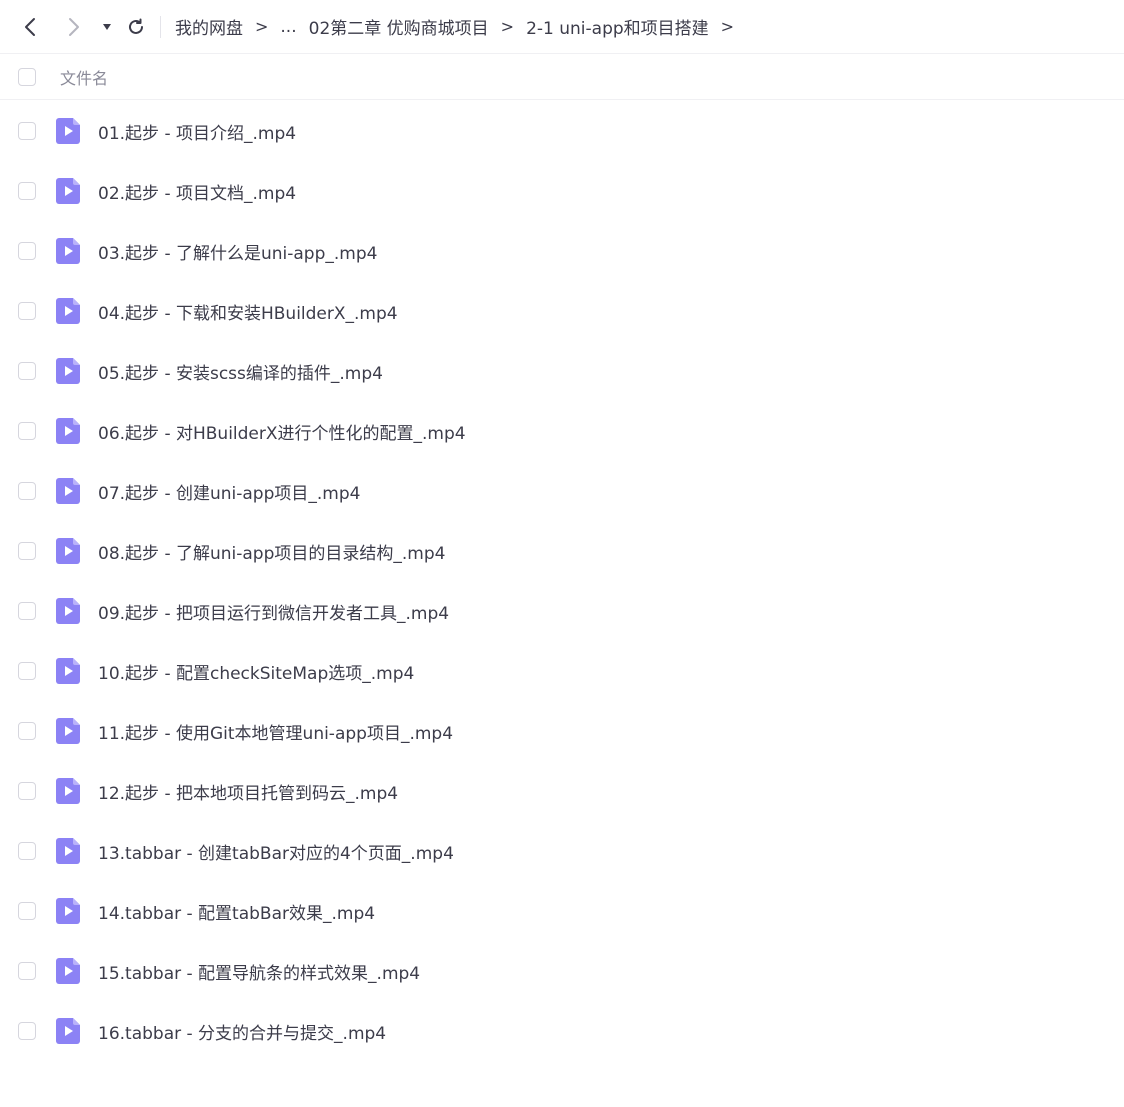 This screenshot has width=1124, height=1107. I want to click on history-dropdown-button, so click(107, 27).